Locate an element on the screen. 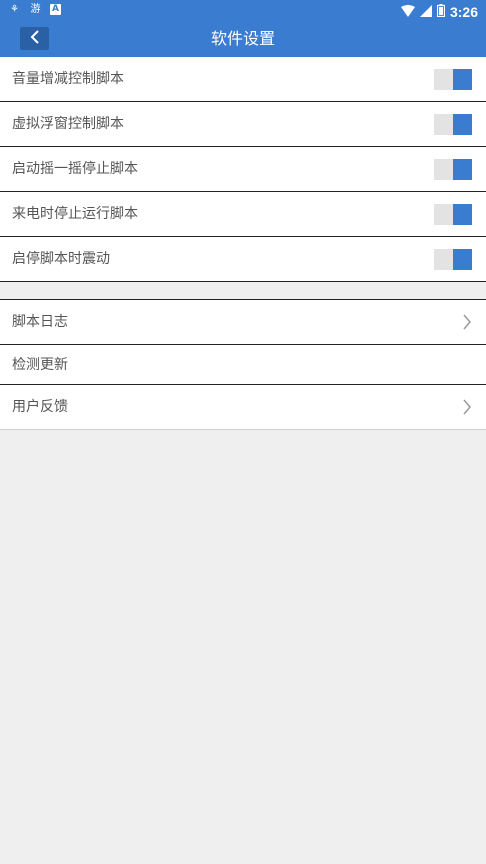  setting-label: 来电时停止运行脚本 is located at coordinates (75, 214).